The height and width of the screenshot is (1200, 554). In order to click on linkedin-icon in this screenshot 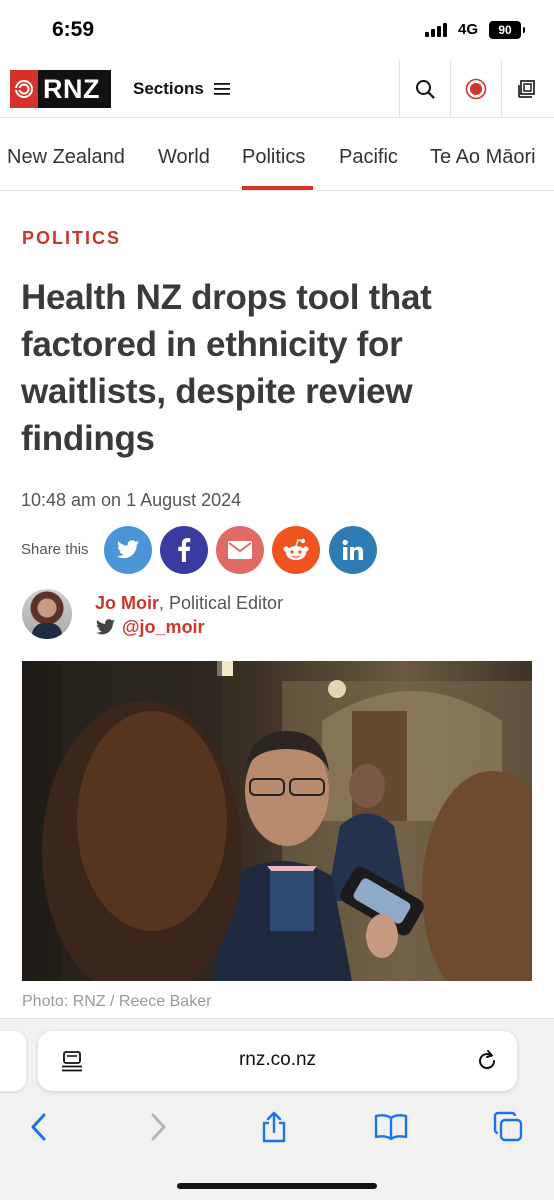, I will do `click(352, 549)`.